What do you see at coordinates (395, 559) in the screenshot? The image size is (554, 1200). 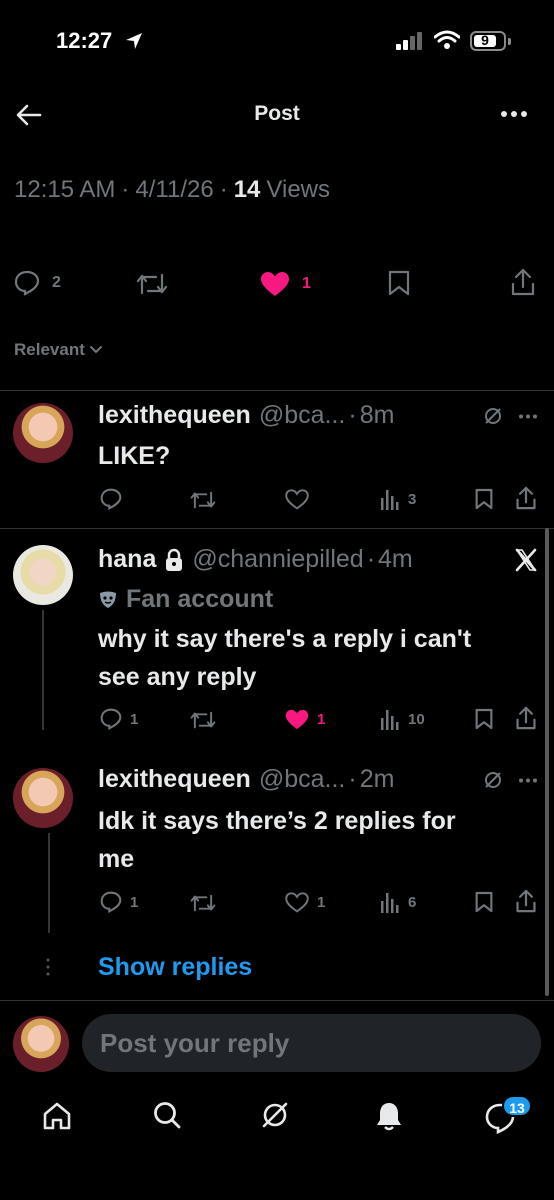 I see `reply-time: 4m` at bounding box center [395, 559].